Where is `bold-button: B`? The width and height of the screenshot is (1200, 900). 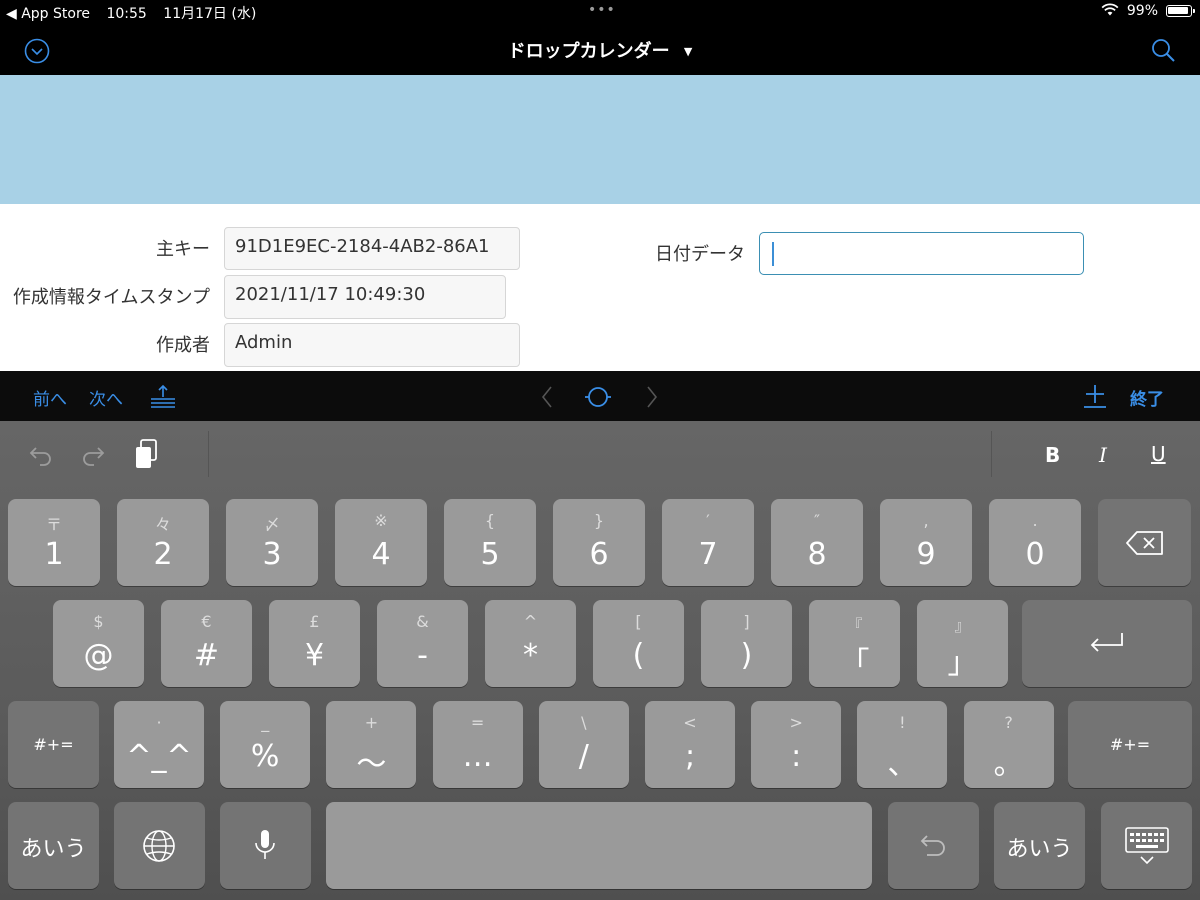 bold-button: B is located at coordinates (1052, 455).